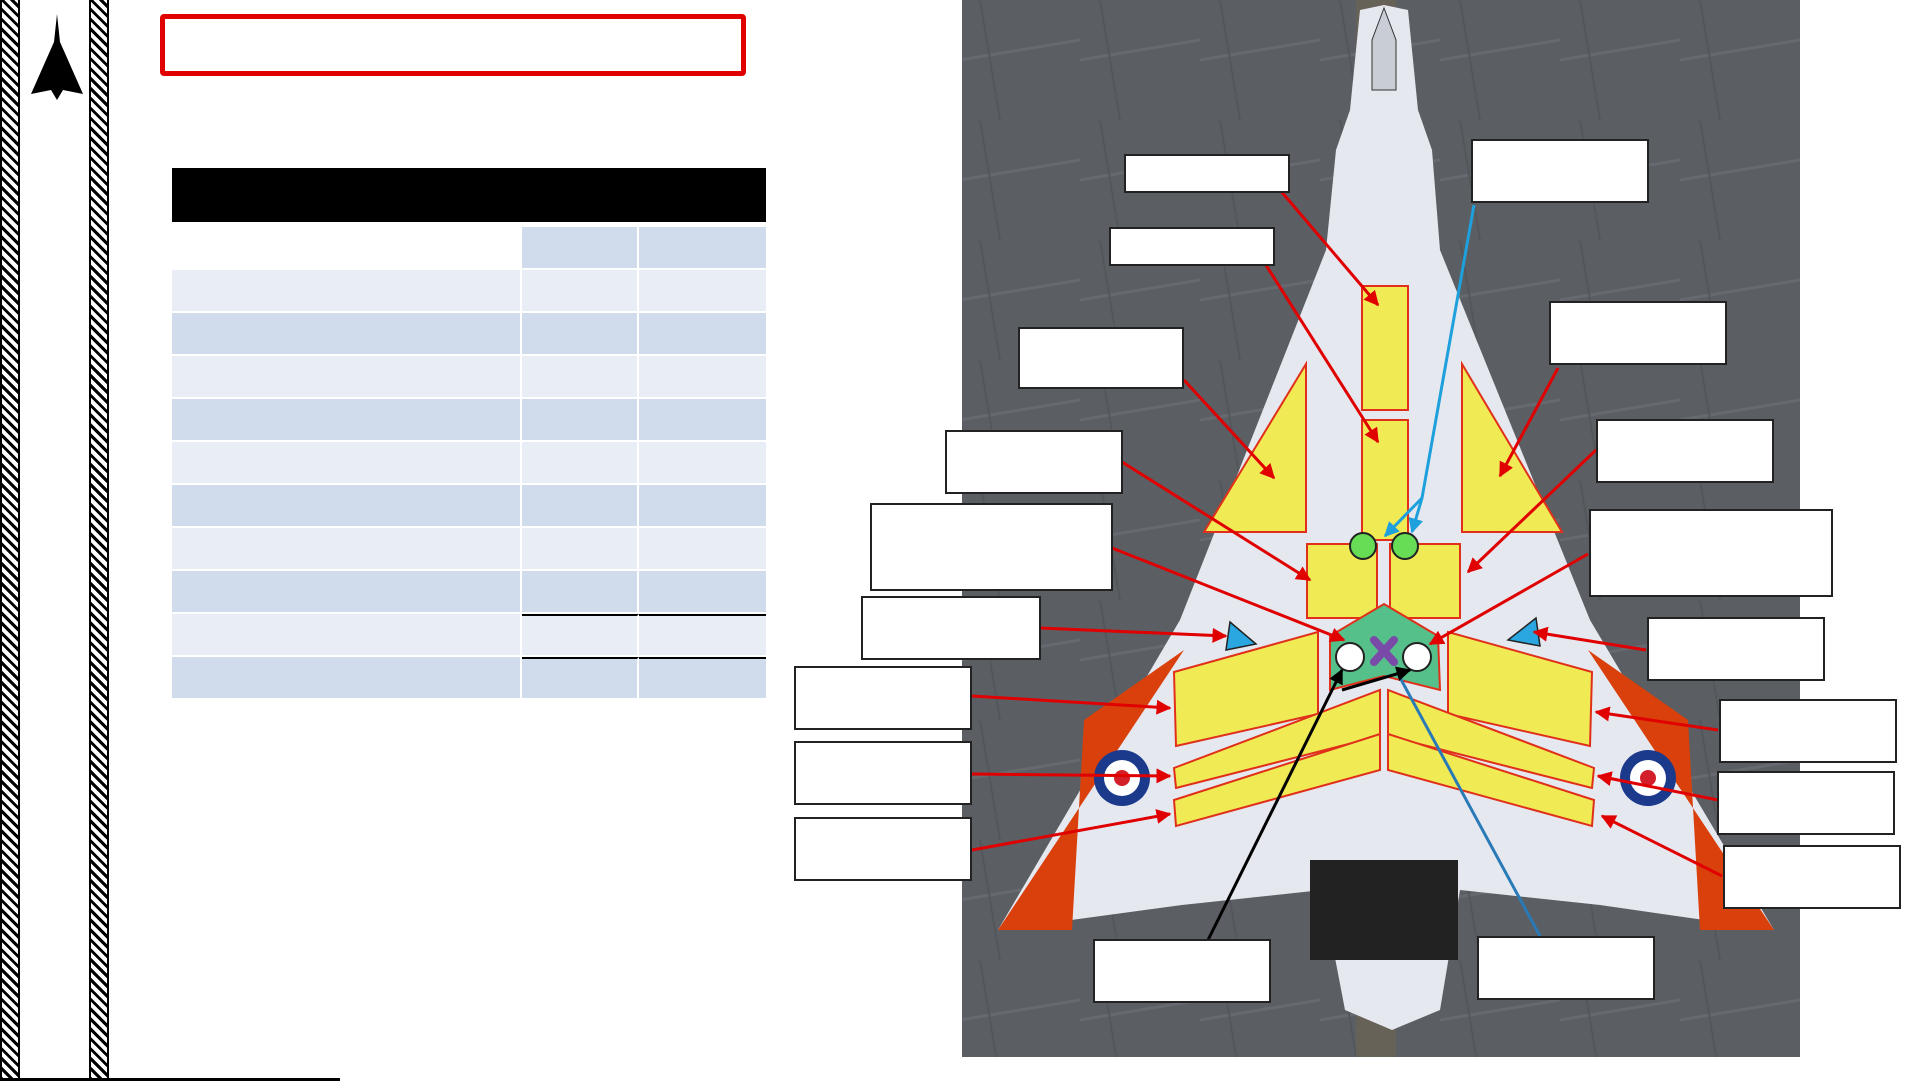  I want to click on forward-fuselage-tank, so click(1385, 348).